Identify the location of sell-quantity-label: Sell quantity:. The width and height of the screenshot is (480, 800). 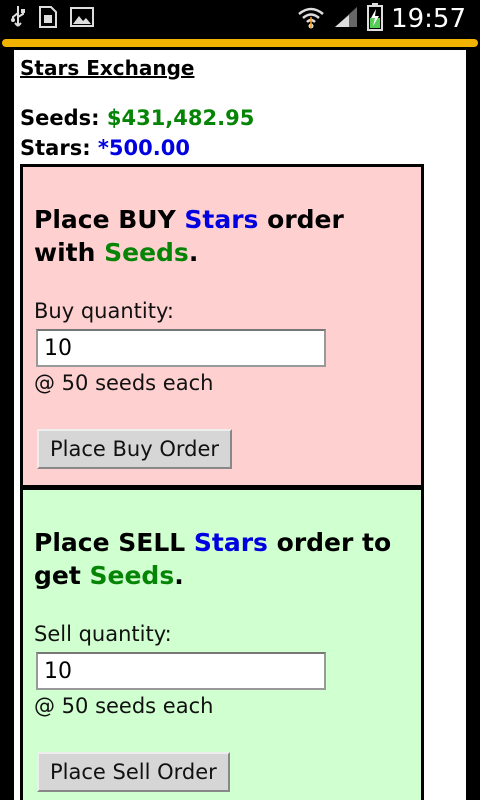
(103, 634).